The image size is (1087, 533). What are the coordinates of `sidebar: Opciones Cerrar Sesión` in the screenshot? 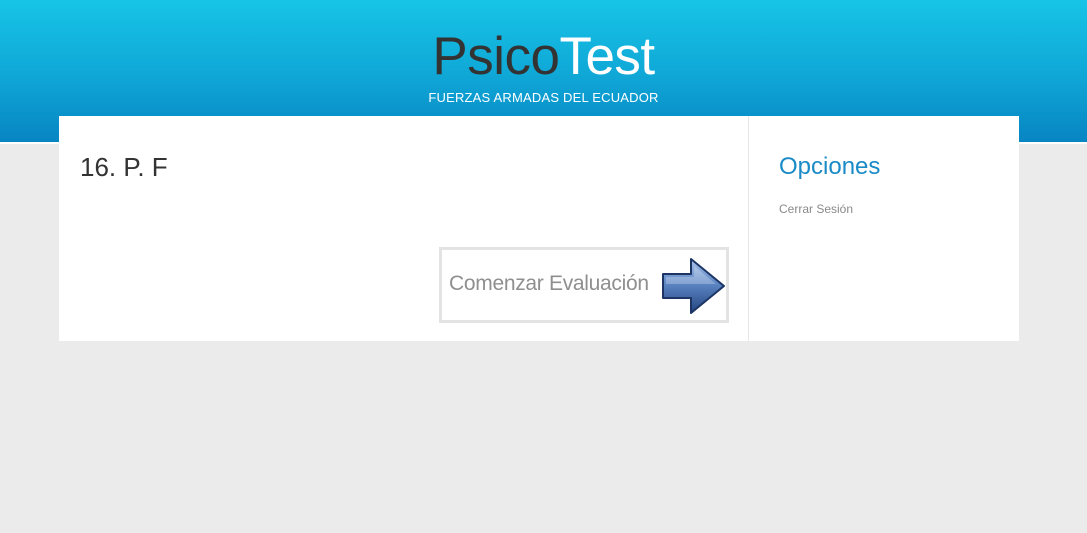 It's located at (884, 228).